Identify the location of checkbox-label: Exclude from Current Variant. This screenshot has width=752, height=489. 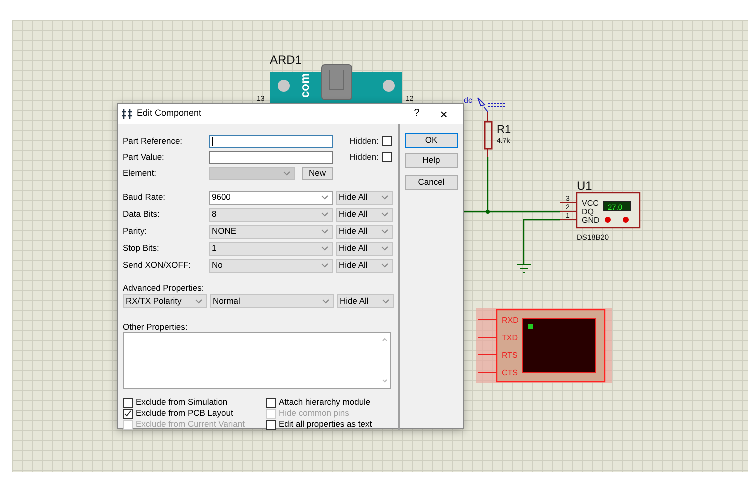
(190, 424).